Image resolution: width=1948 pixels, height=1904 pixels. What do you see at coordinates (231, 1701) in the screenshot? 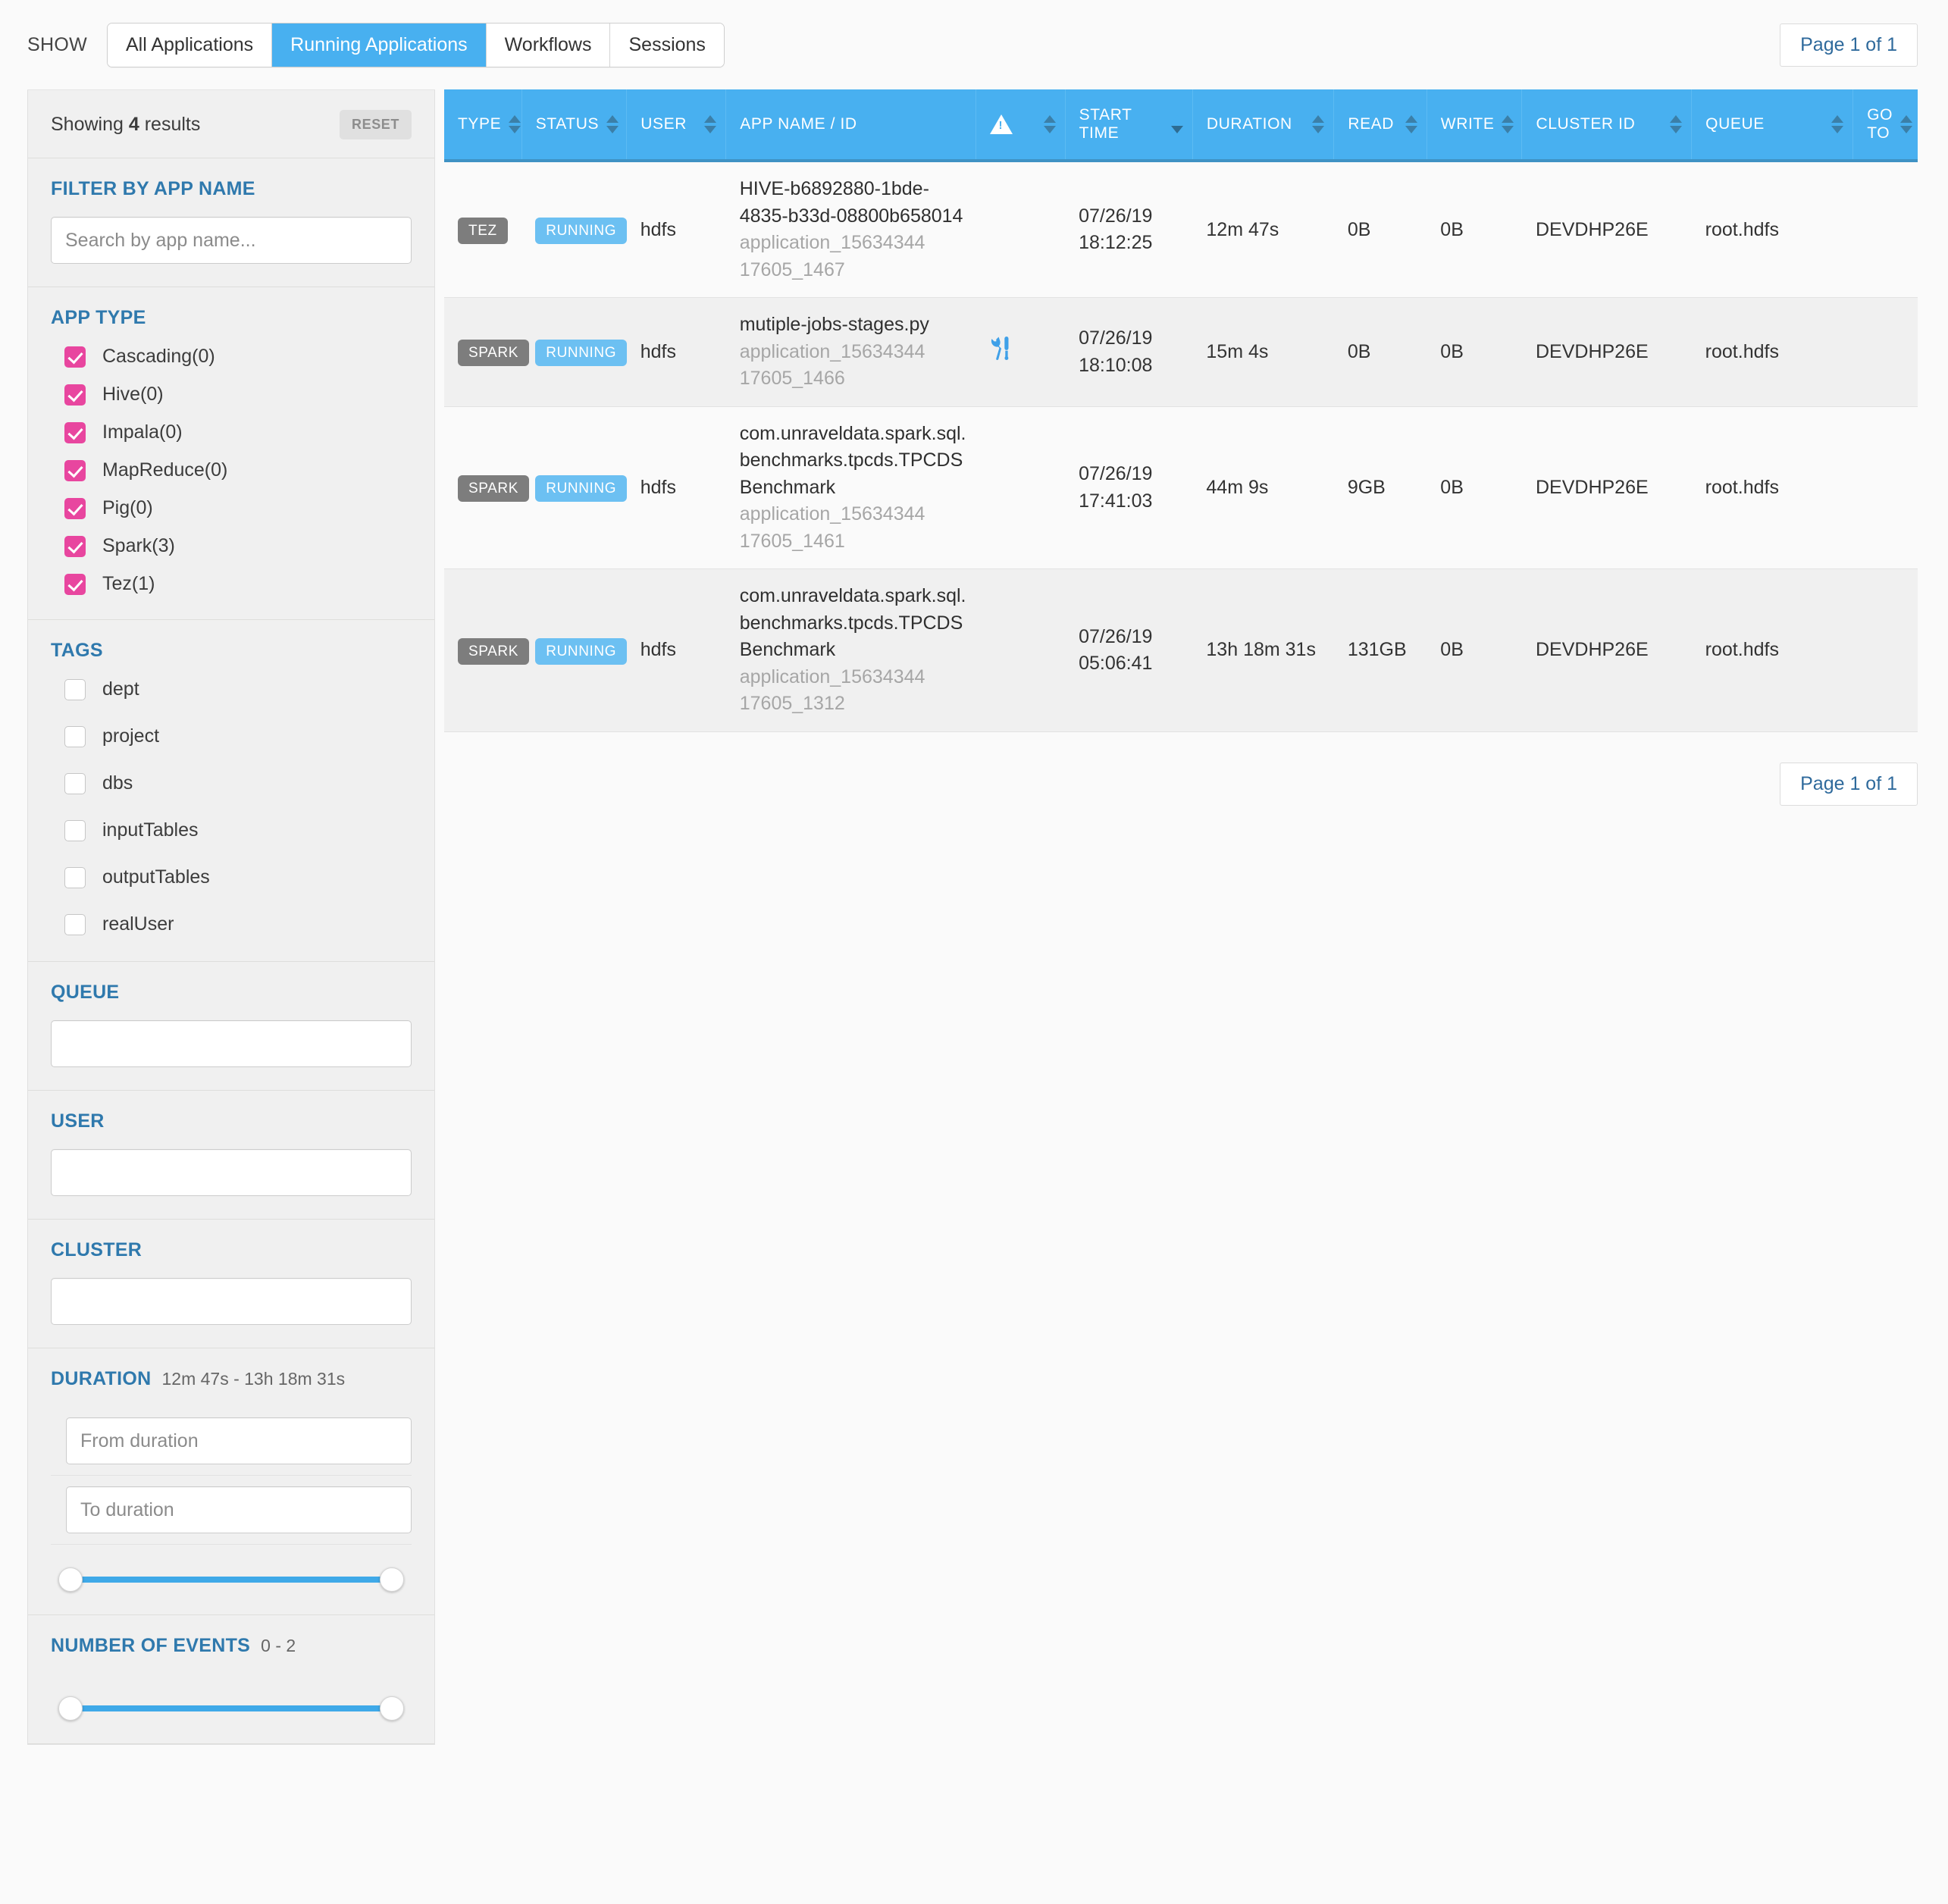
I see `events-range-slider` at bounding box center [231, 1701].